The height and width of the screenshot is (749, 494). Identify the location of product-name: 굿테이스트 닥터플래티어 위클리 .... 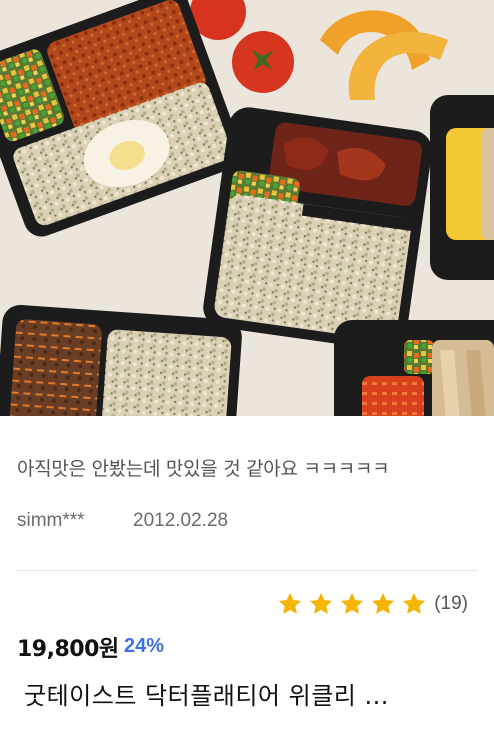
(206, 693).